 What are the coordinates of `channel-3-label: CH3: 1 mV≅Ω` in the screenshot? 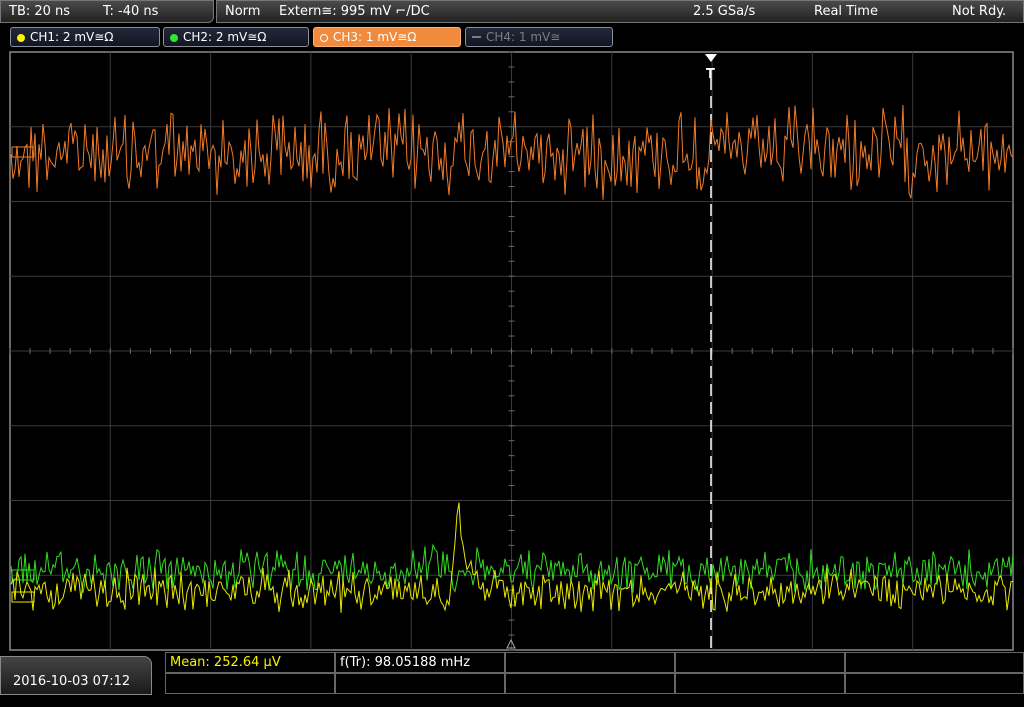 It's located at (375, 37).